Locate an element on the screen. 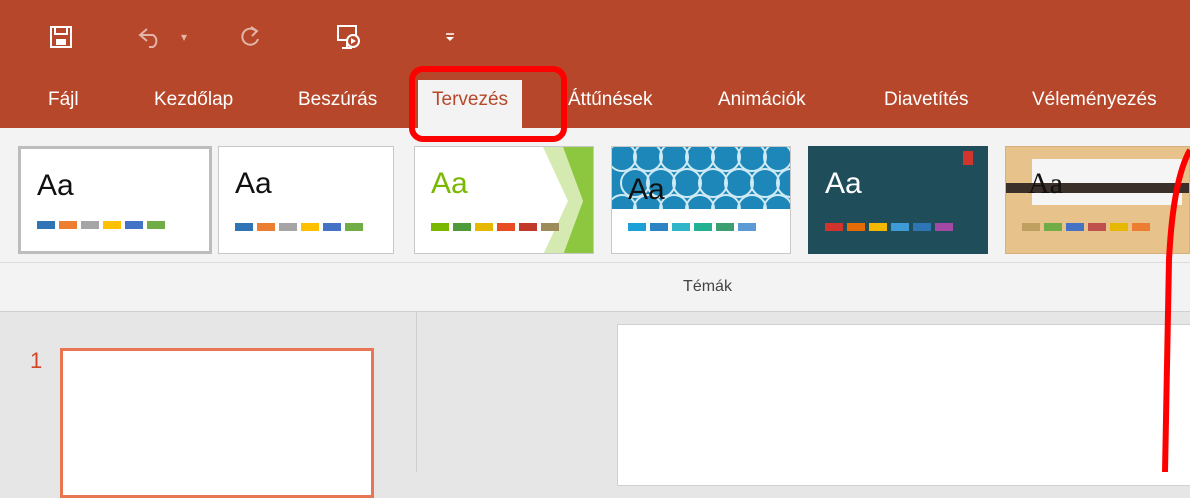 This screenshot has height=498, width=1190. tab-insert: Beszúrás is located at coordinates (337, 100).